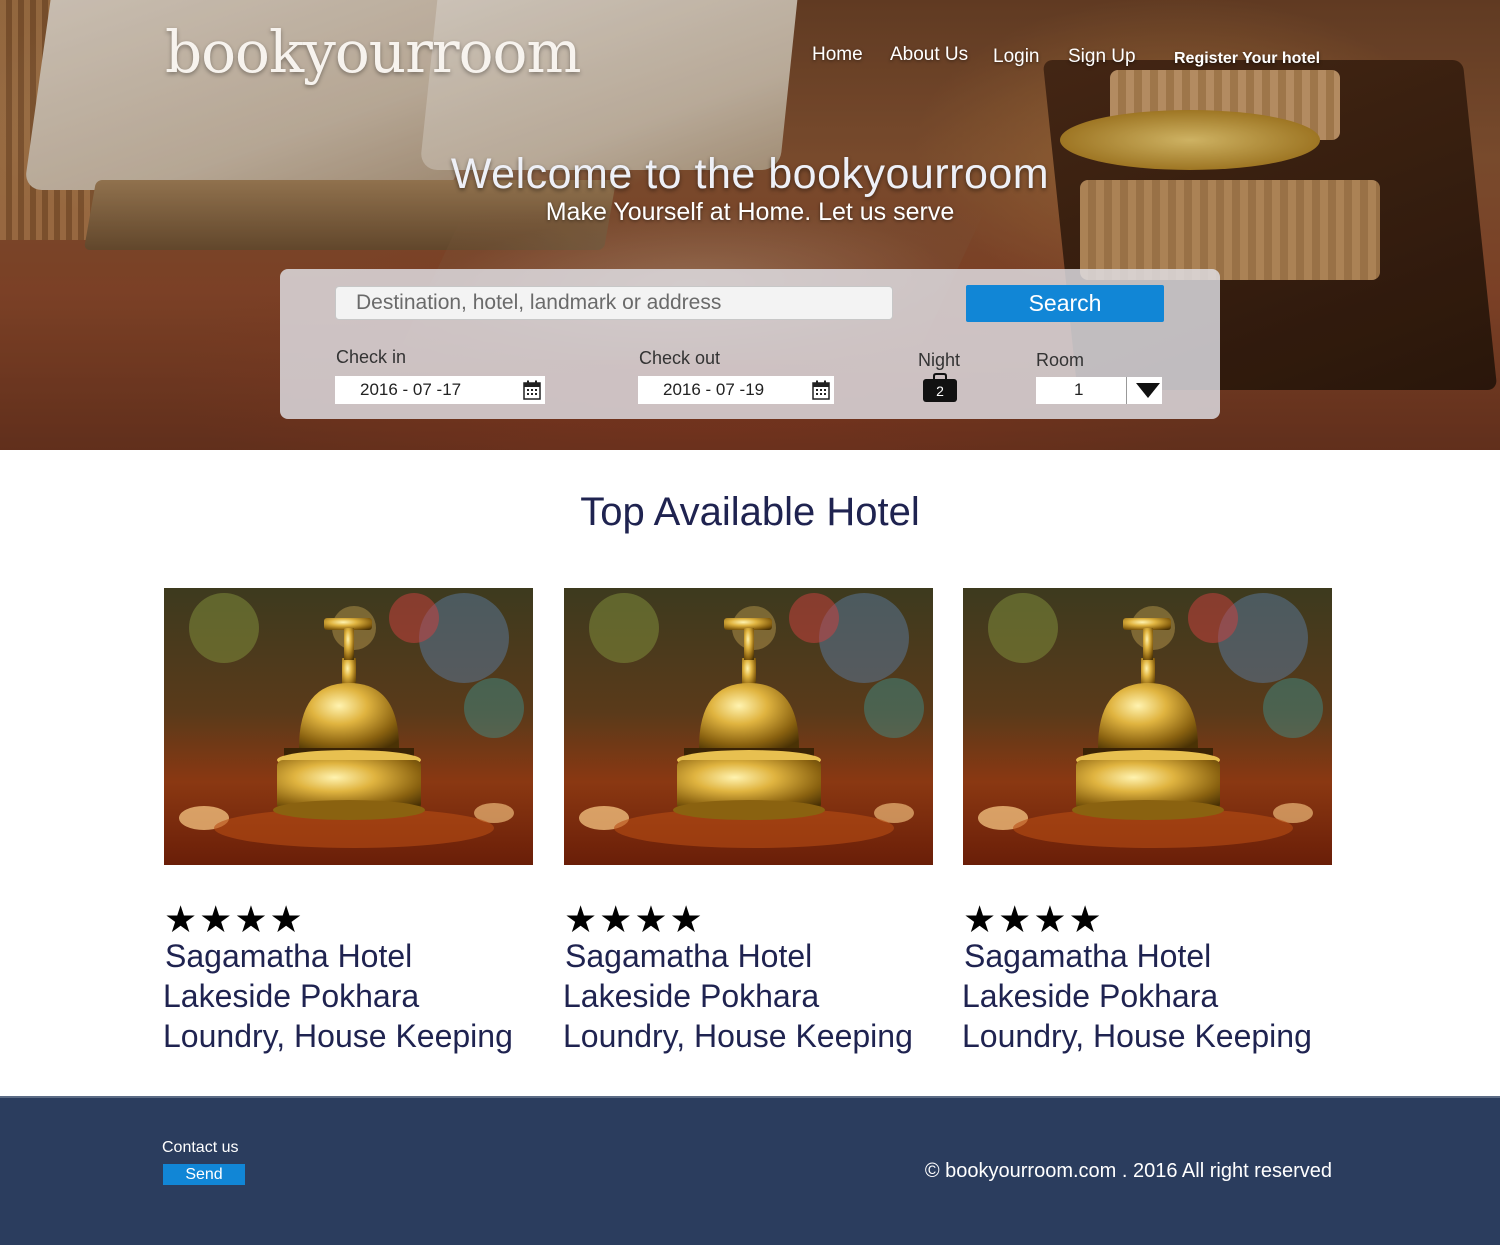 The width and height of the screenshot is (1500, 1245). What do you see at coordinates (1016, 57) in the screenshot?
I see `nav-login: Login` at bounding box center [1016, 57].